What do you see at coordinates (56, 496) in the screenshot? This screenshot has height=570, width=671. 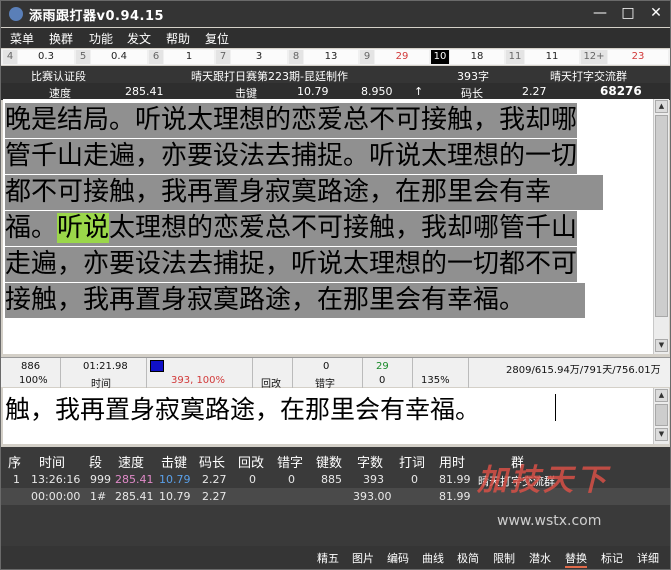 I see `cell: 00:00:00` at bounding box center [56, 496].